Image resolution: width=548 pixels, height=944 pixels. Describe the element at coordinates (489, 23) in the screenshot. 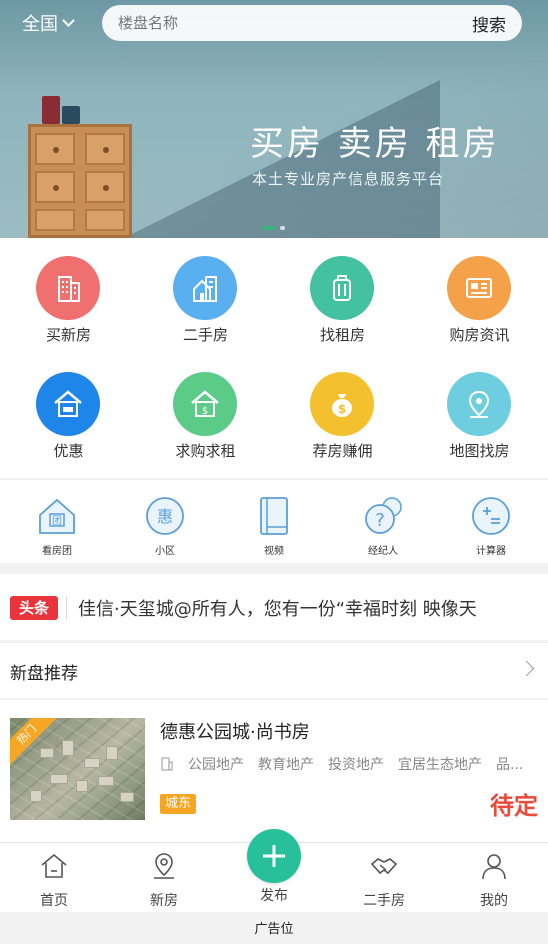

I see `search-button: 搜索` at that location.